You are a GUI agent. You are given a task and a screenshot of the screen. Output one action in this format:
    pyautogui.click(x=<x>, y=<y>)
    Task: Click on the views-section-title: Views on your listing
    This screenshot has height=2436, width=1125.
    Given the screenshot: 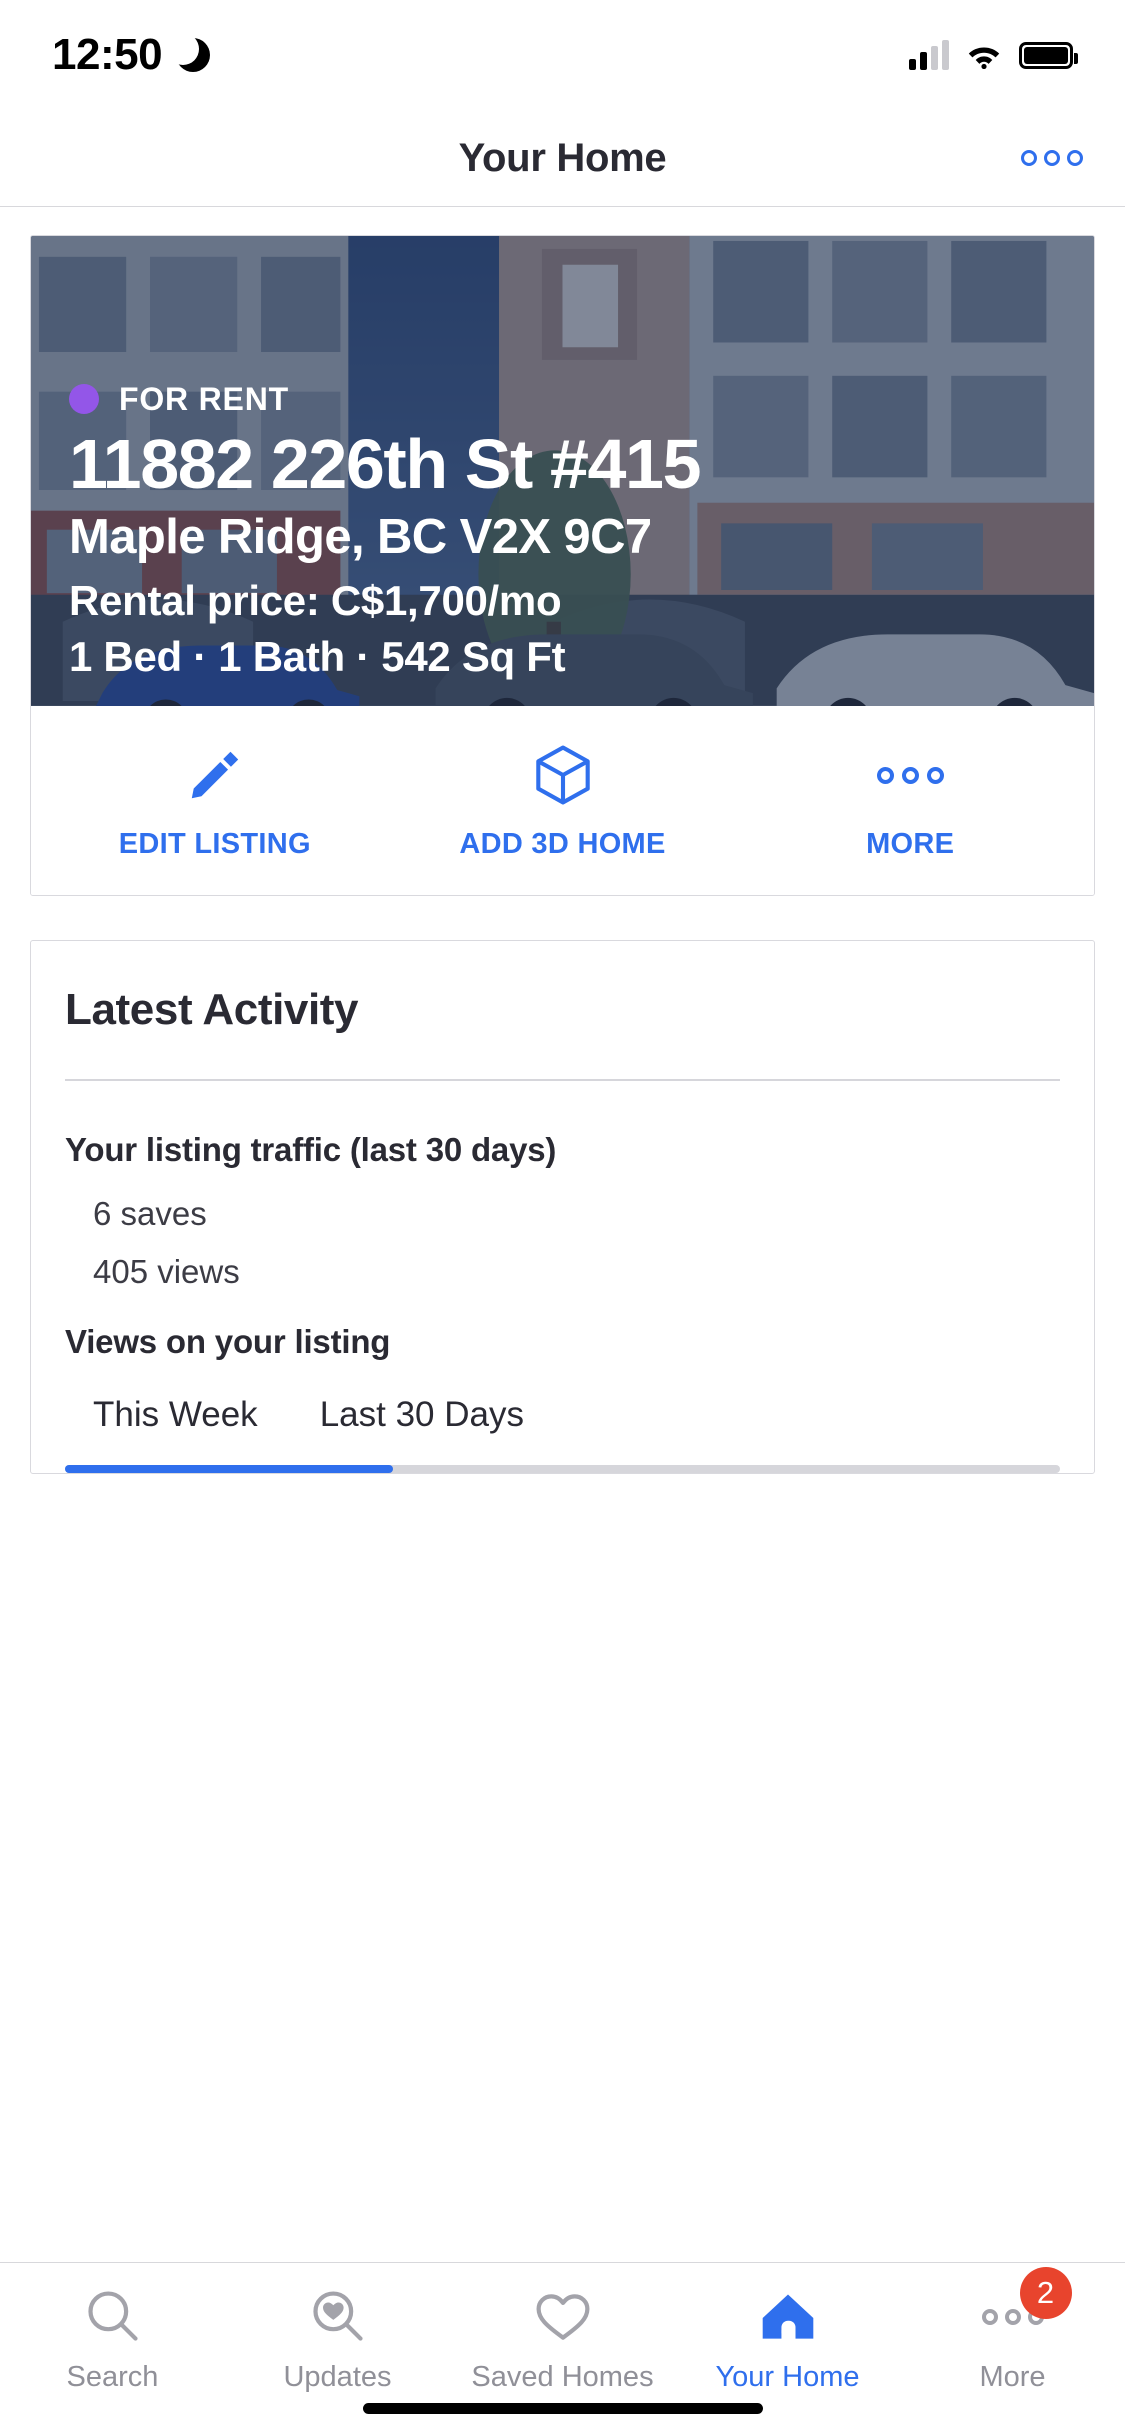 What is the action you would take?
    pyautogui.click(x=228, y=1341)
    